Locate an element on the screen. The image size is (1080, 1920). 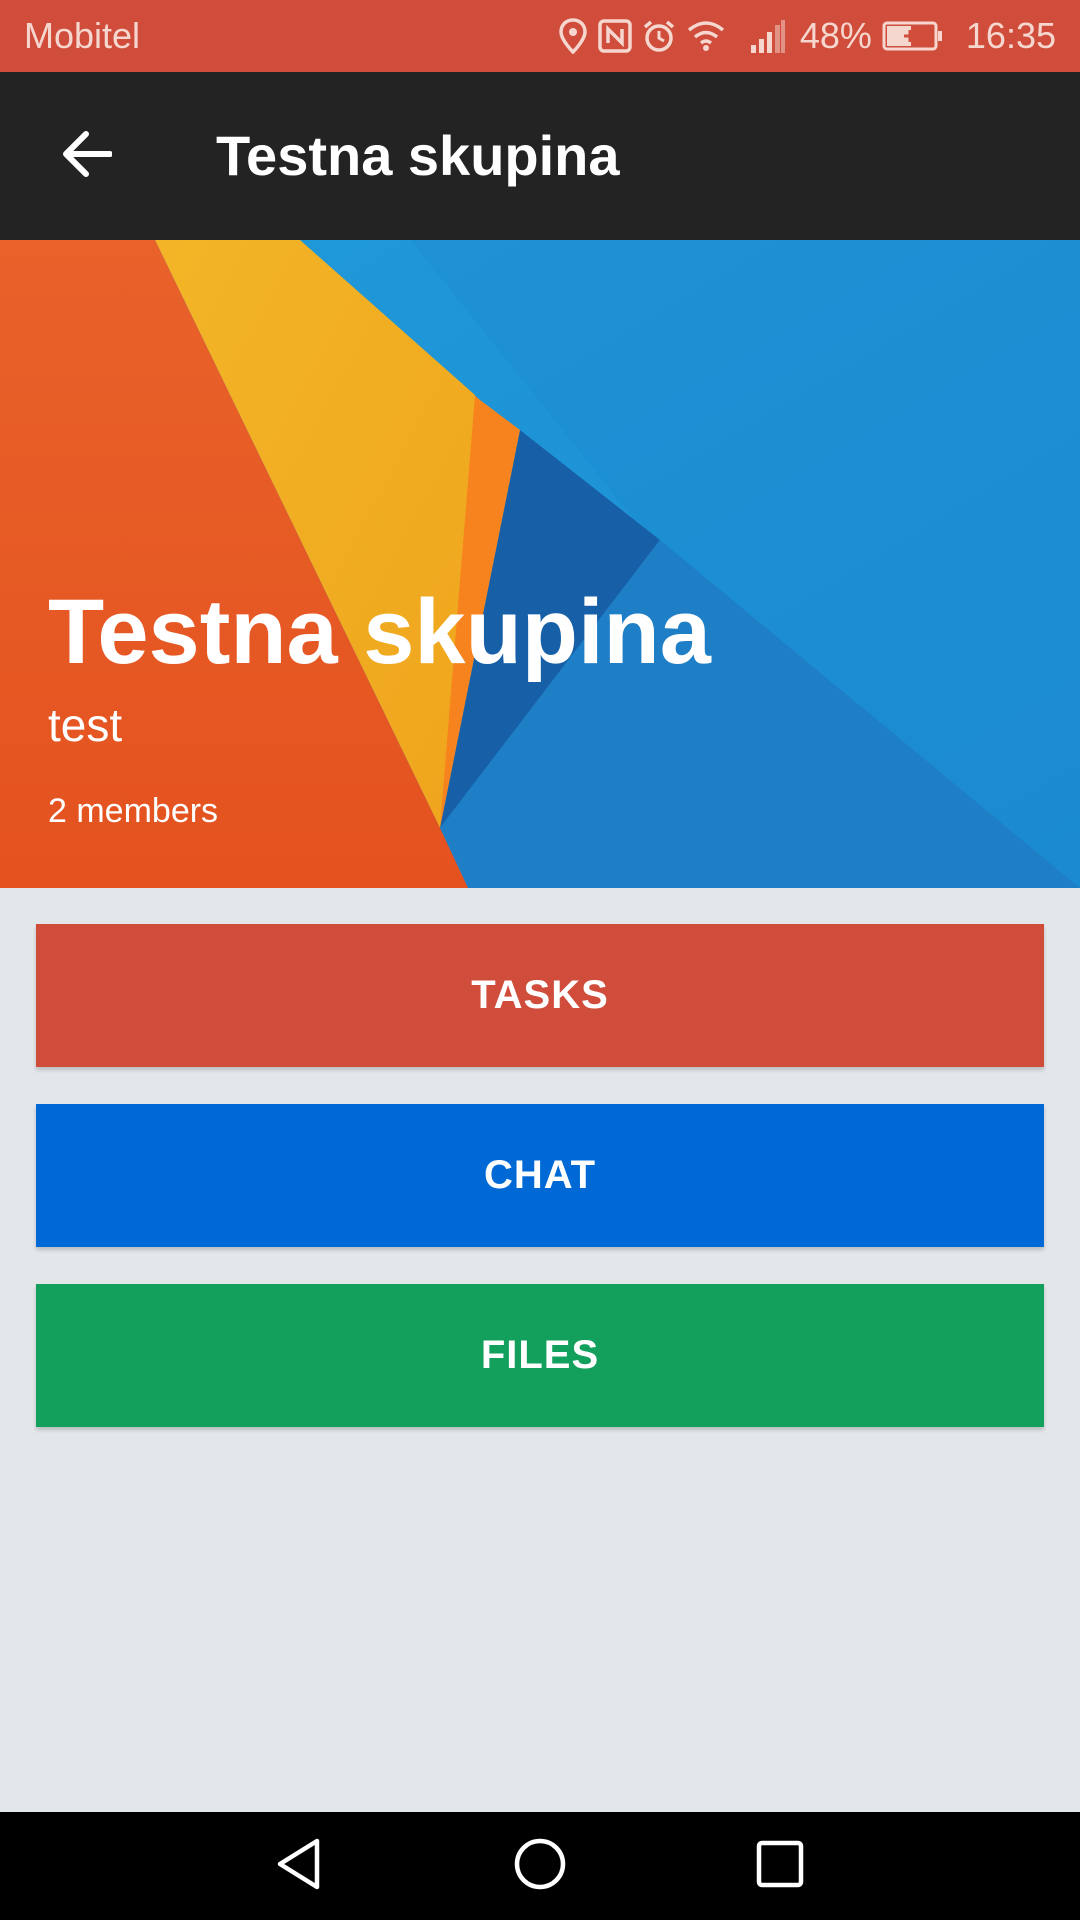
chat-button: CHAT is located at coordinates (540, 1175).